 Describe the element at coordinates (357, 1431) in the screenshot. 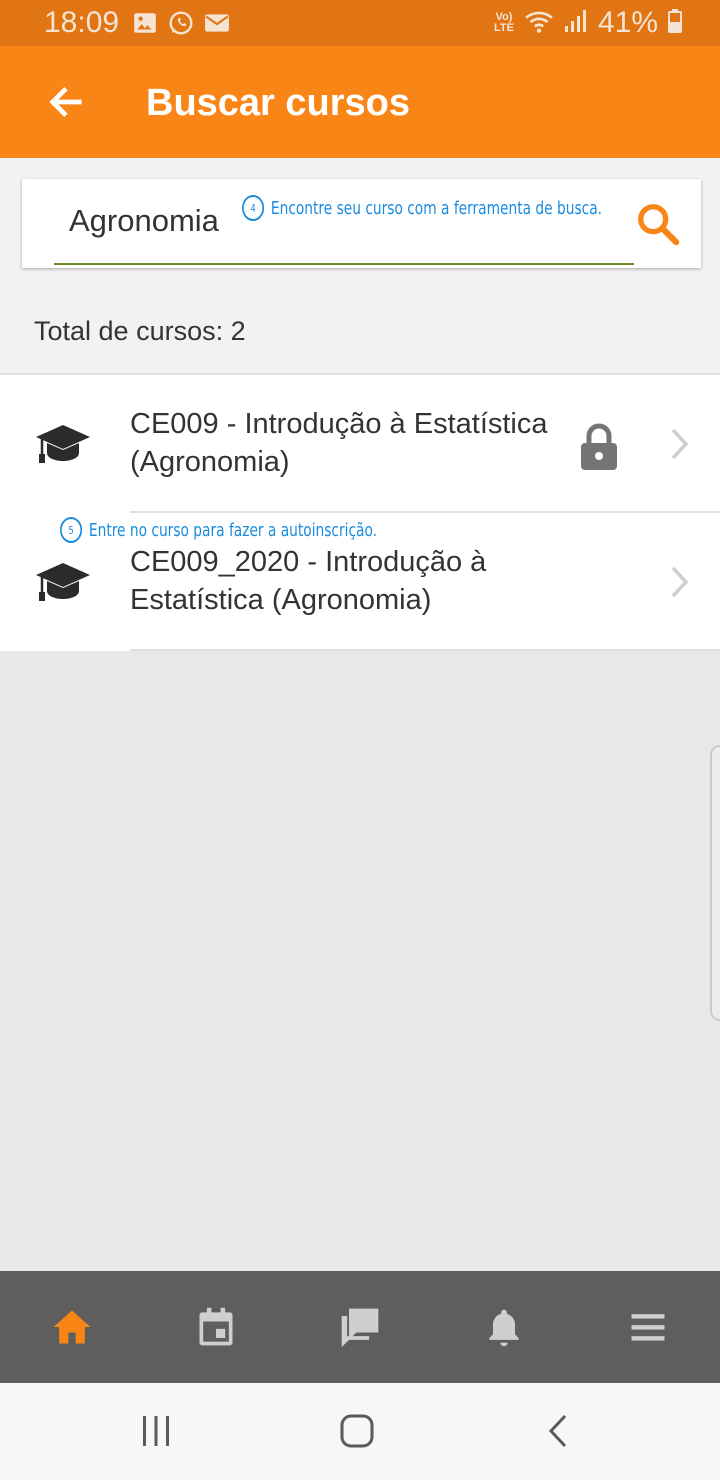

I see `home-button-icon` at that location.